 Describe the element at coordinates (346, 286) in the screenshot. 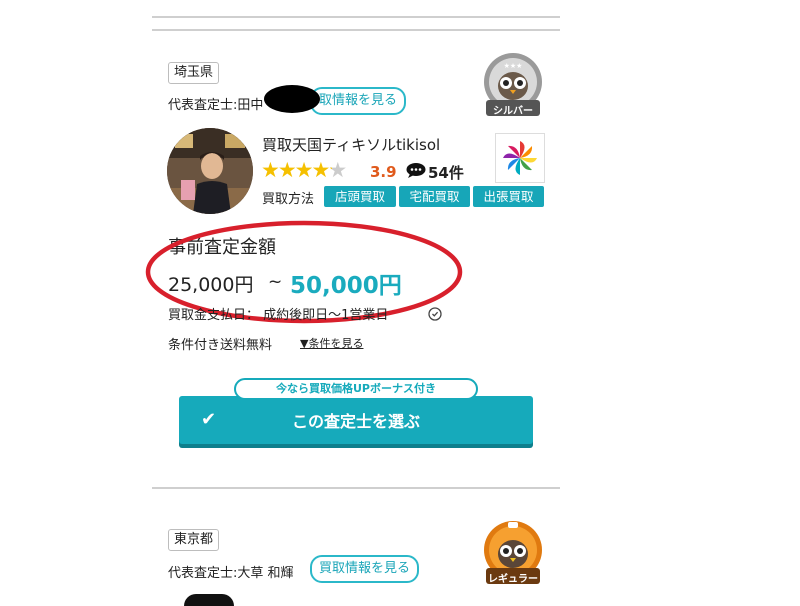

I see `estimate-high: 50,000円` at that location.